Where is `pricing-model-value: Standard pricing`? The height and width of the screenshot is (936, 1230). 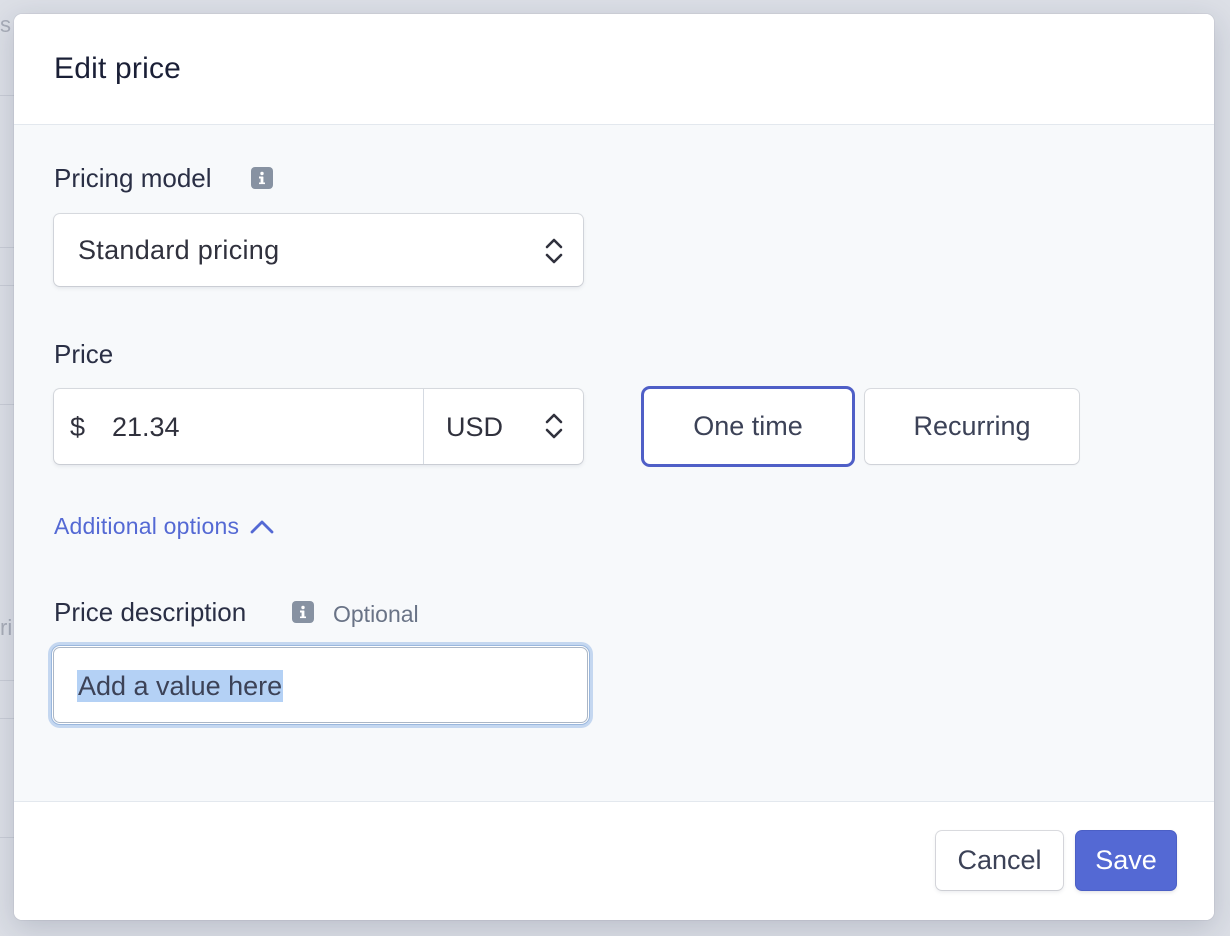 pricing-model-value: Standard pricing is located at coordinates (179, 250).